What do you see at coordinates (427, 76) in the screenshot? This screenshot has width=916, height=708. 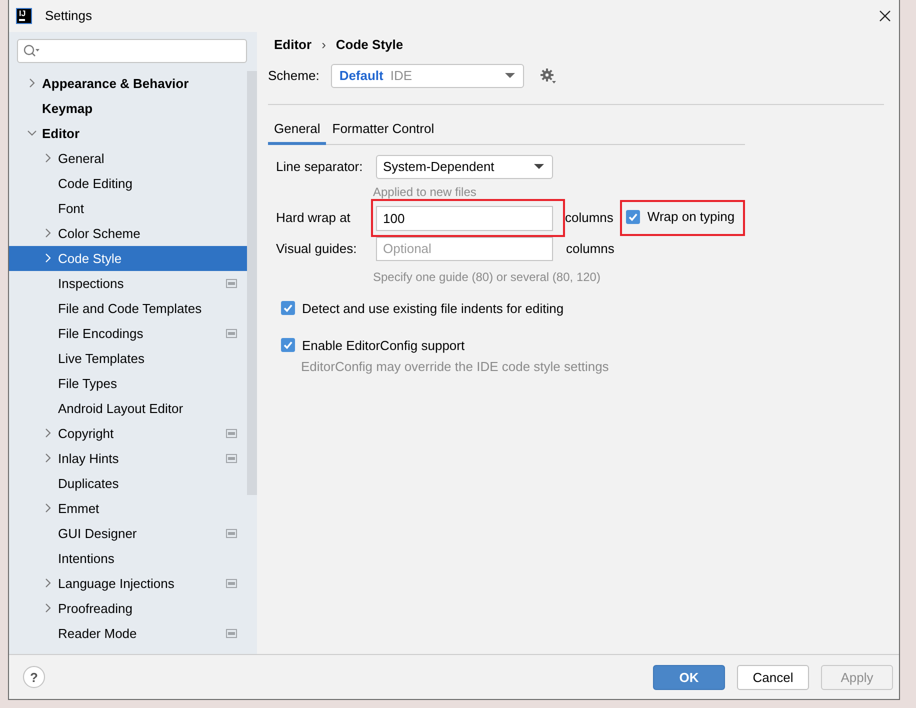 I see `scheme-dropdown: Default IDE` at bounding box center [427, 76].